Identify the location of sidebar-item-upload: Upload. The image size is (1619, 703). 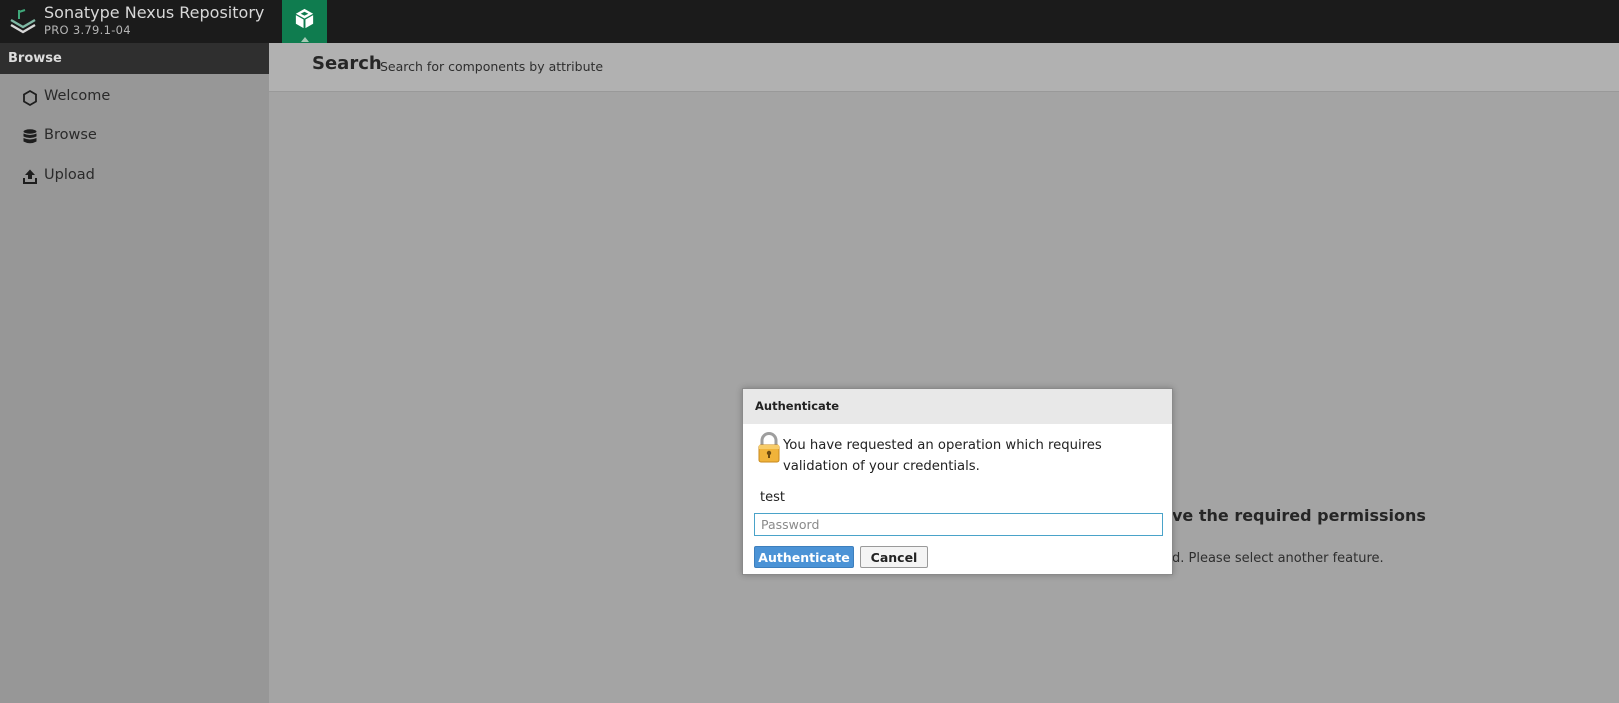
(134, 177).